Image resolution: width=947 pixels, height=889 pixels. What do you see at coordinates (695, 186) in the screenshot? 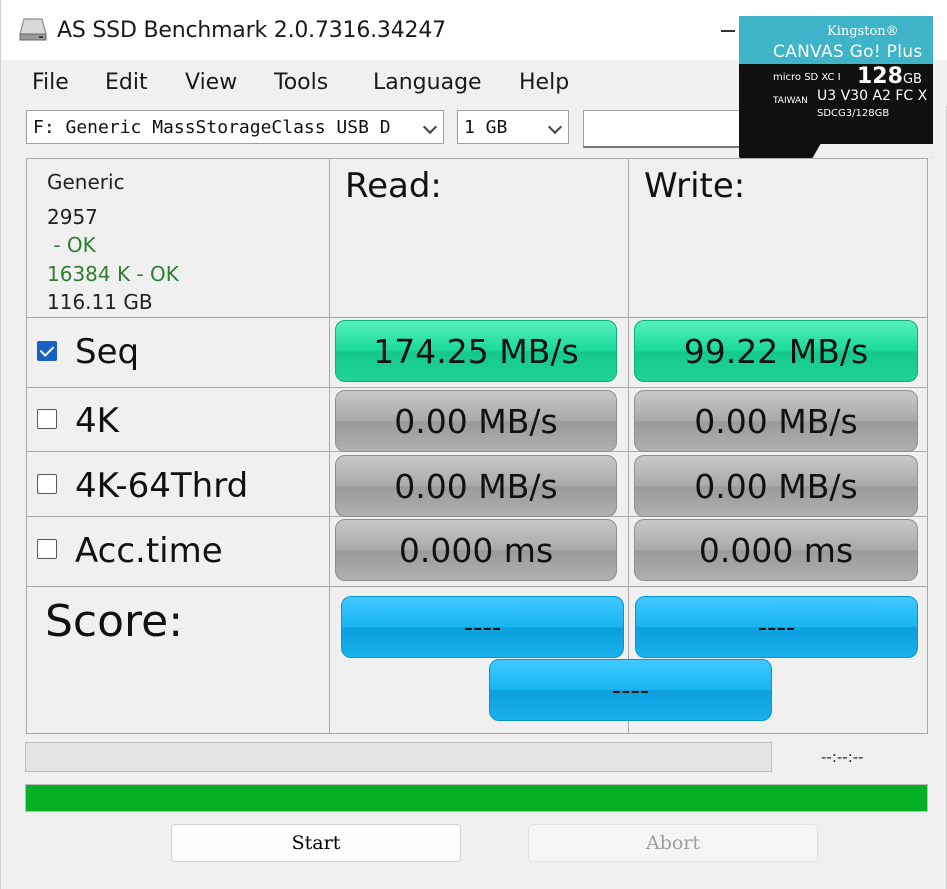
I see `write-header: Write:` at bounding box center [695, 186].